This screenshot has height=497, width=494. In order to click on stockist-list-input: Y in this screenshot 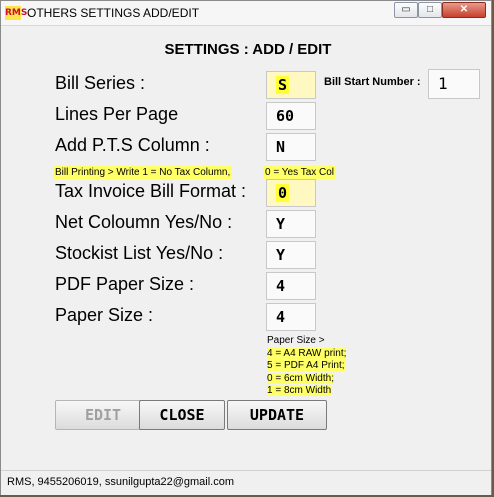, I will do `click(291, 255)`.